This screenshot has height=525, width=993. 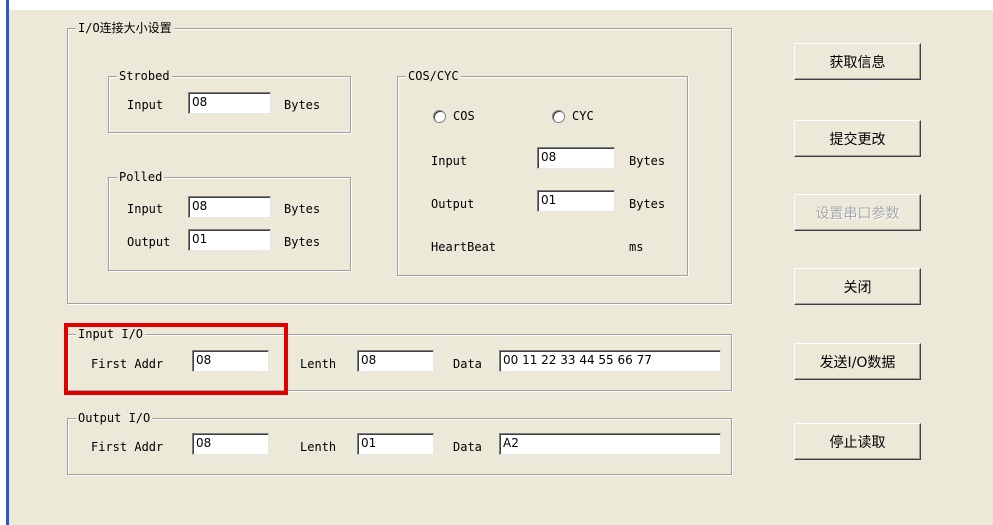 What do you see at coordinates (453, 204) in the screenshot?
I see `cos-cyc-output-label: Output` at bounding box center [453, 204].